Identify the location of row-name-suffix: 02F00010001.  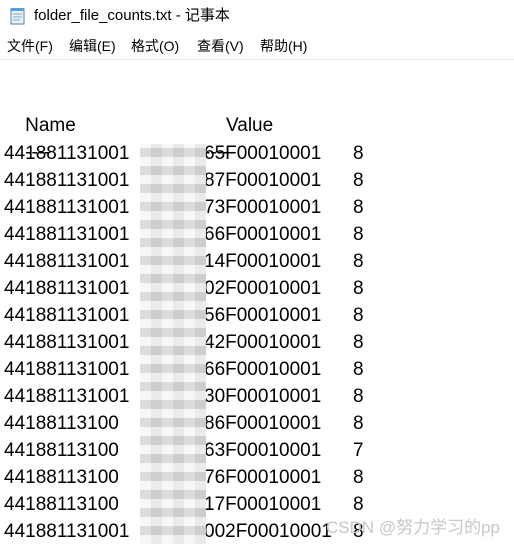
(263, 288).